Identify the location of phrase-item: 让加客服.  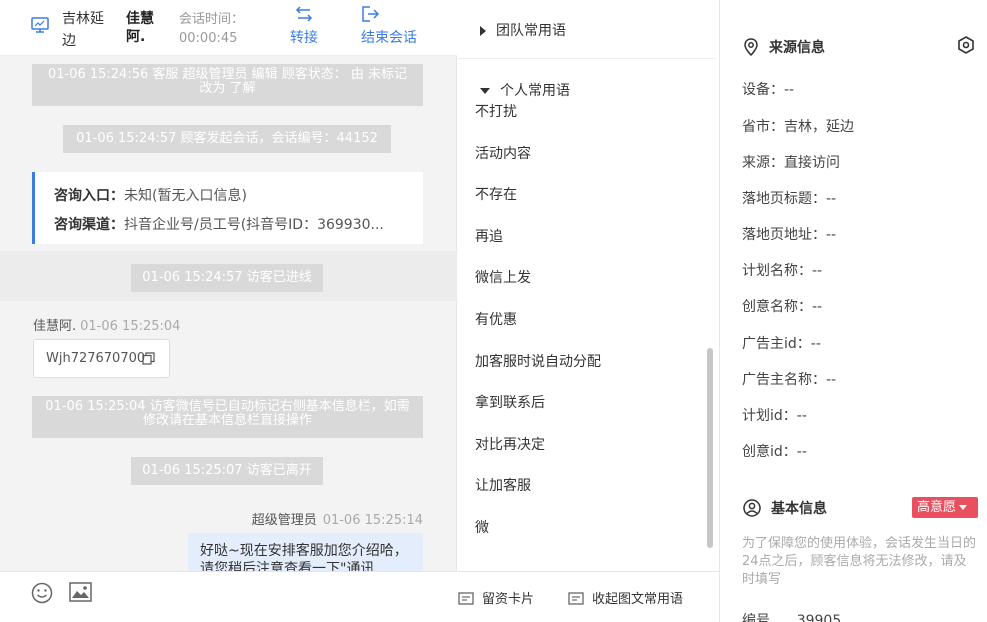
(503, 485).